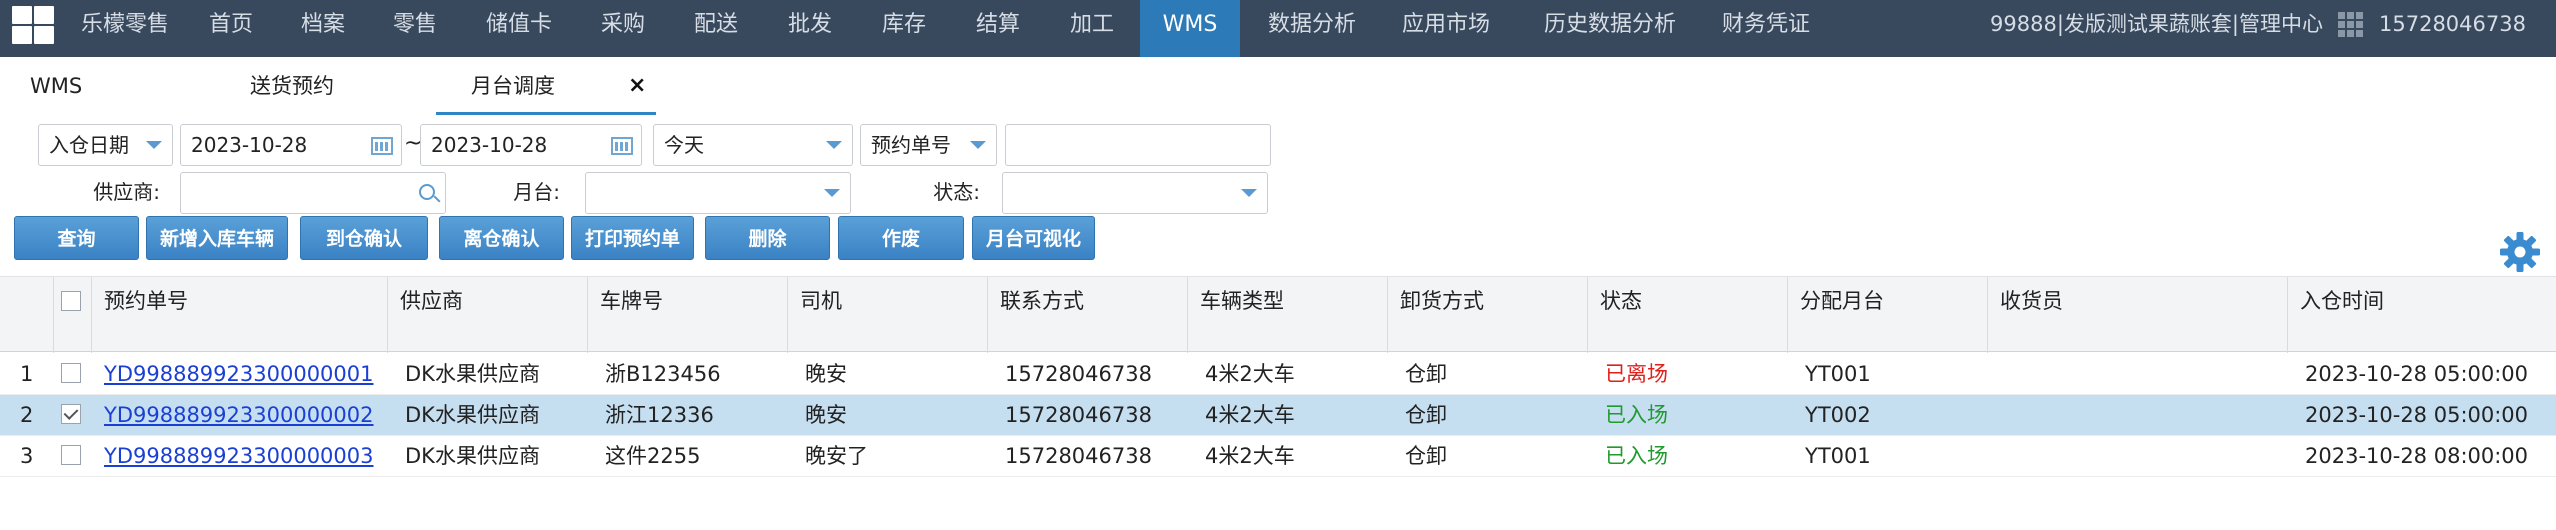 The height and width of the screenshot is (530, 2556). I want to click on apps-logo-icon, so click(33, 25).